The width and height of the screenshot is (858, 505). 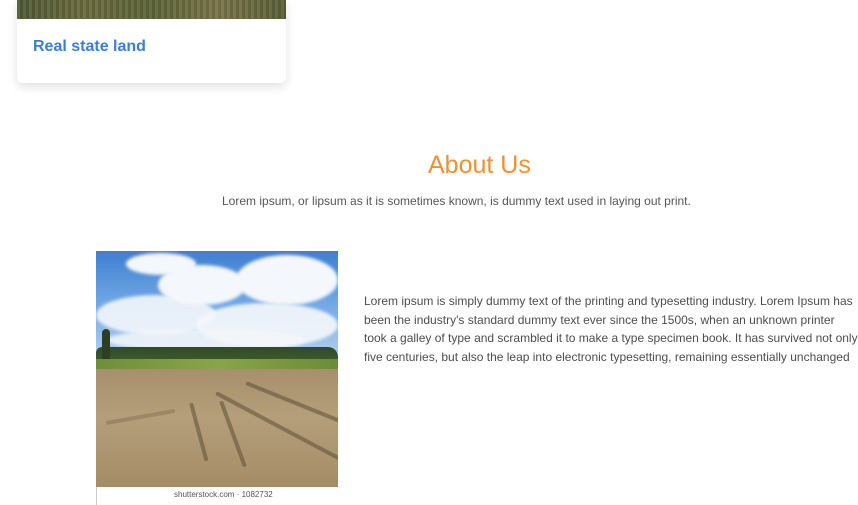 I want to click on photo-caption-bar: shutterstock.com · 1082732, so click(x=217, y=496).